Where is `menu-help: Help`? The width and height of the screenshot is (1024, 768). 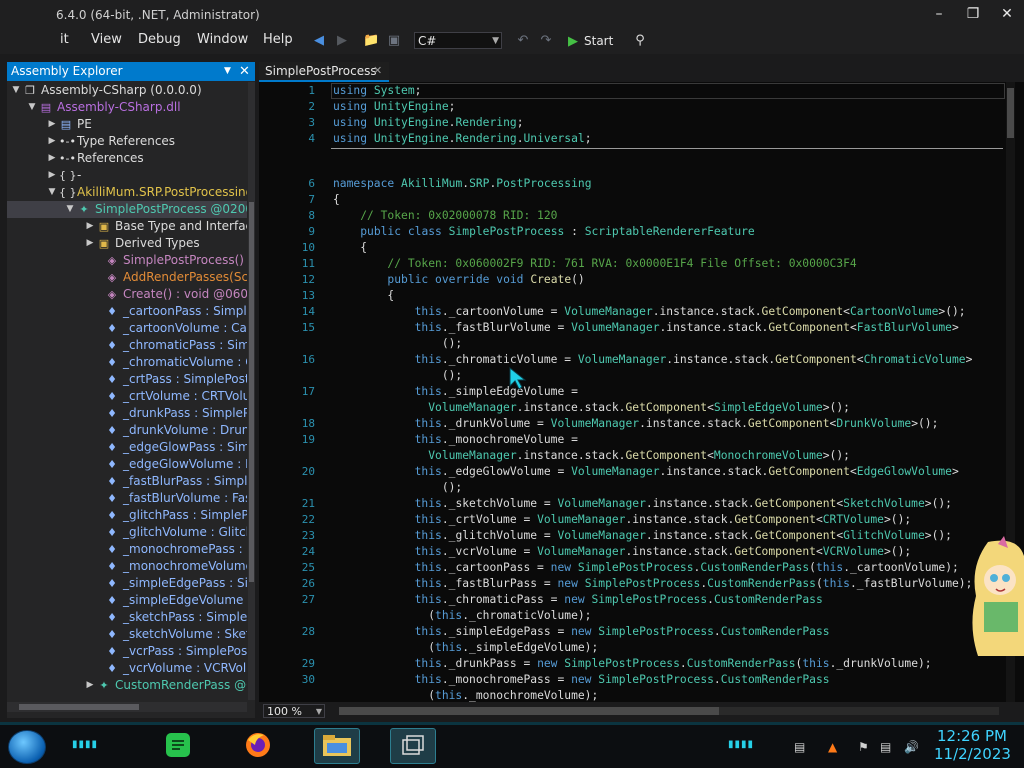
menu-help: Help is located at coordinates (278, 39).